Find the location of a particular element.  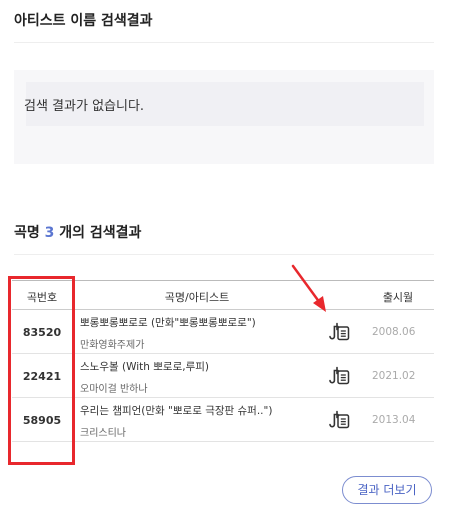

header-title-artist: 곡명/아티스트 is located at coordinates (197, 297).